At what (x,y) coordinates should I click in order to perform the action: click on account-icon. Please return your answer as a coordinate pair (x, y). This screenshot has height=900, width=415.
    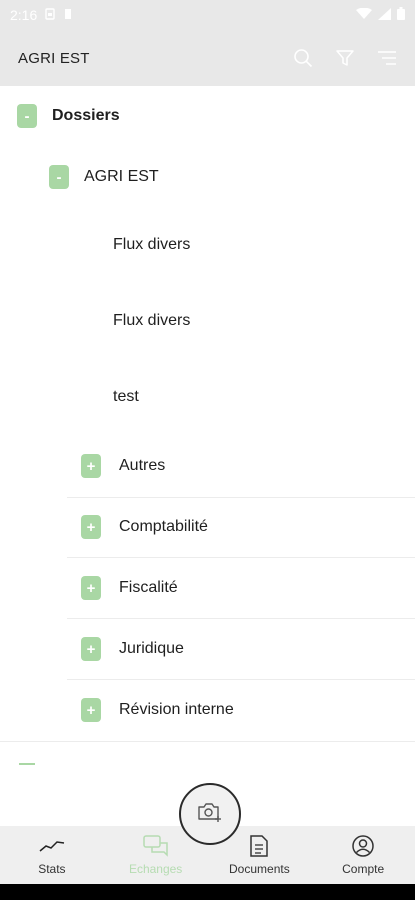
    Looking at the image, I should click on (363, 846).